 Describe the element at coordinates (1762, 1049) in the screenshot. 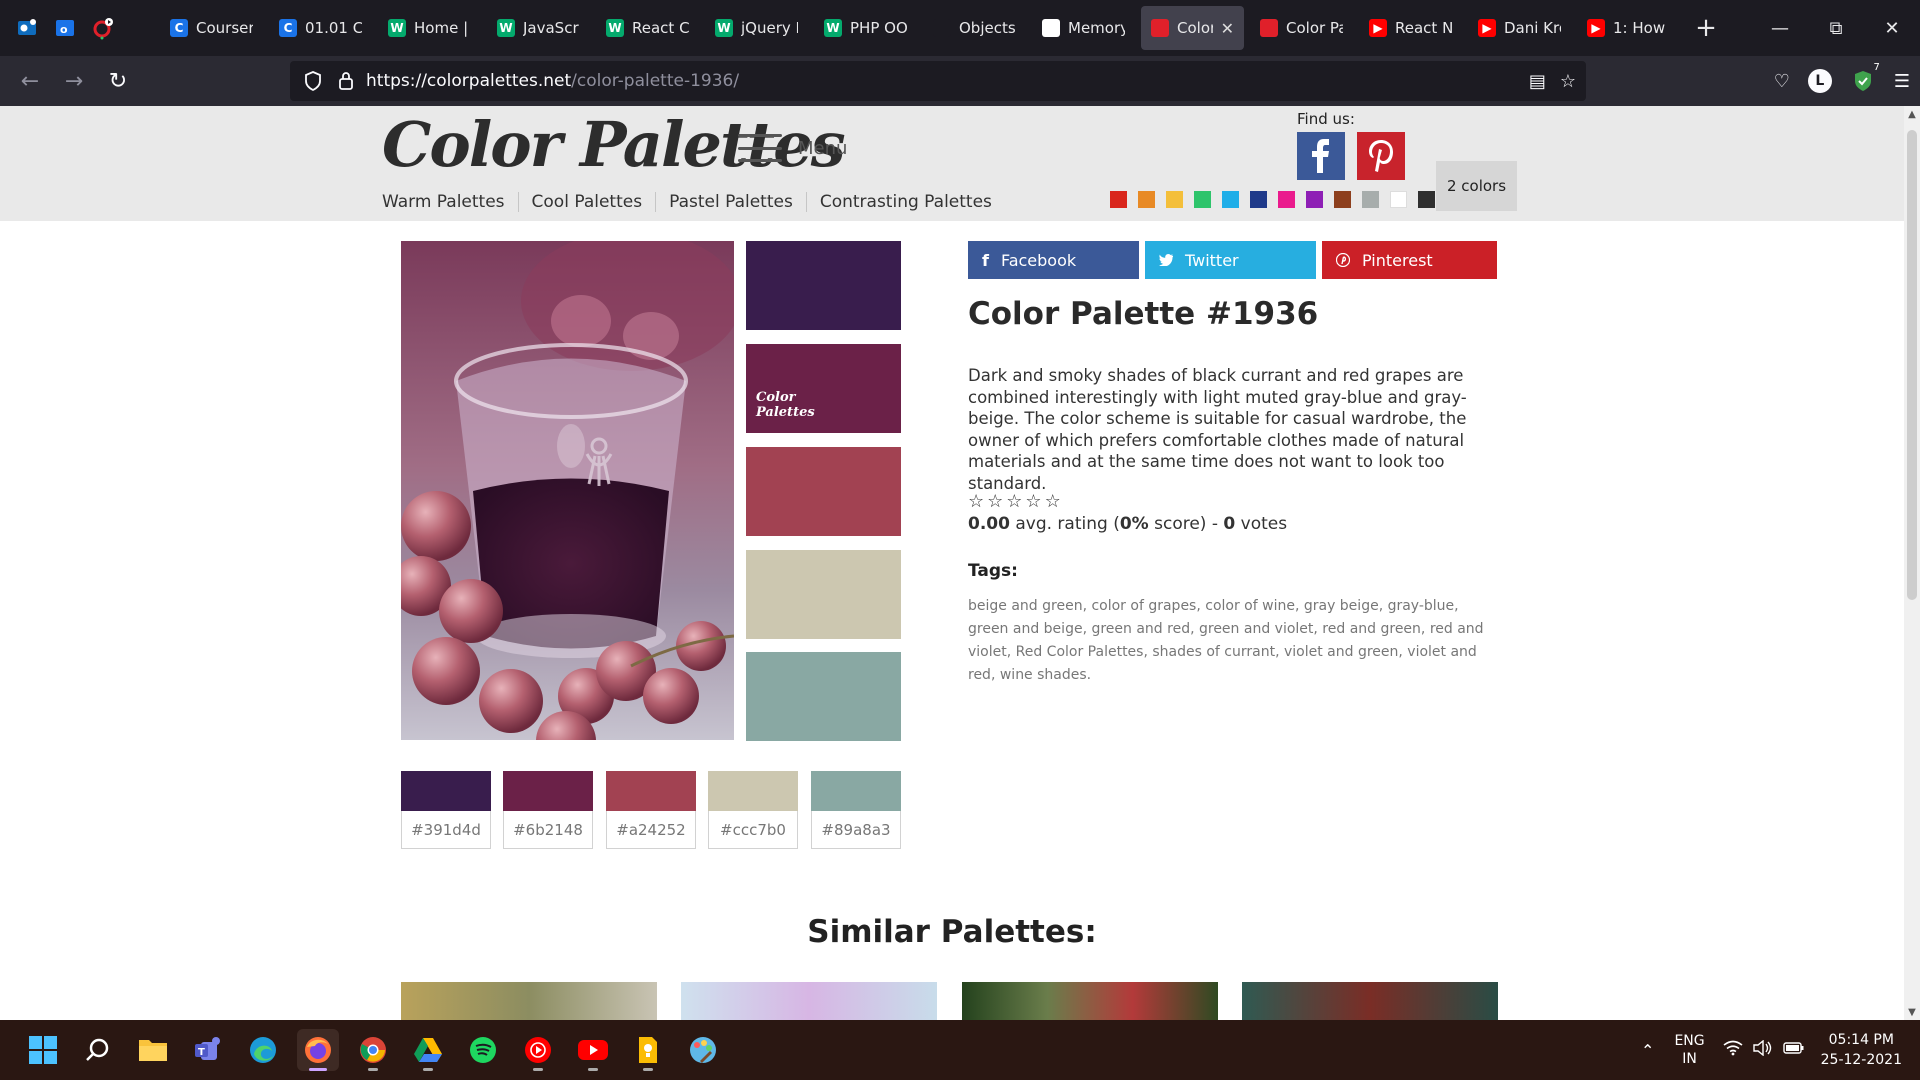

I see `volume-icon` at that location.